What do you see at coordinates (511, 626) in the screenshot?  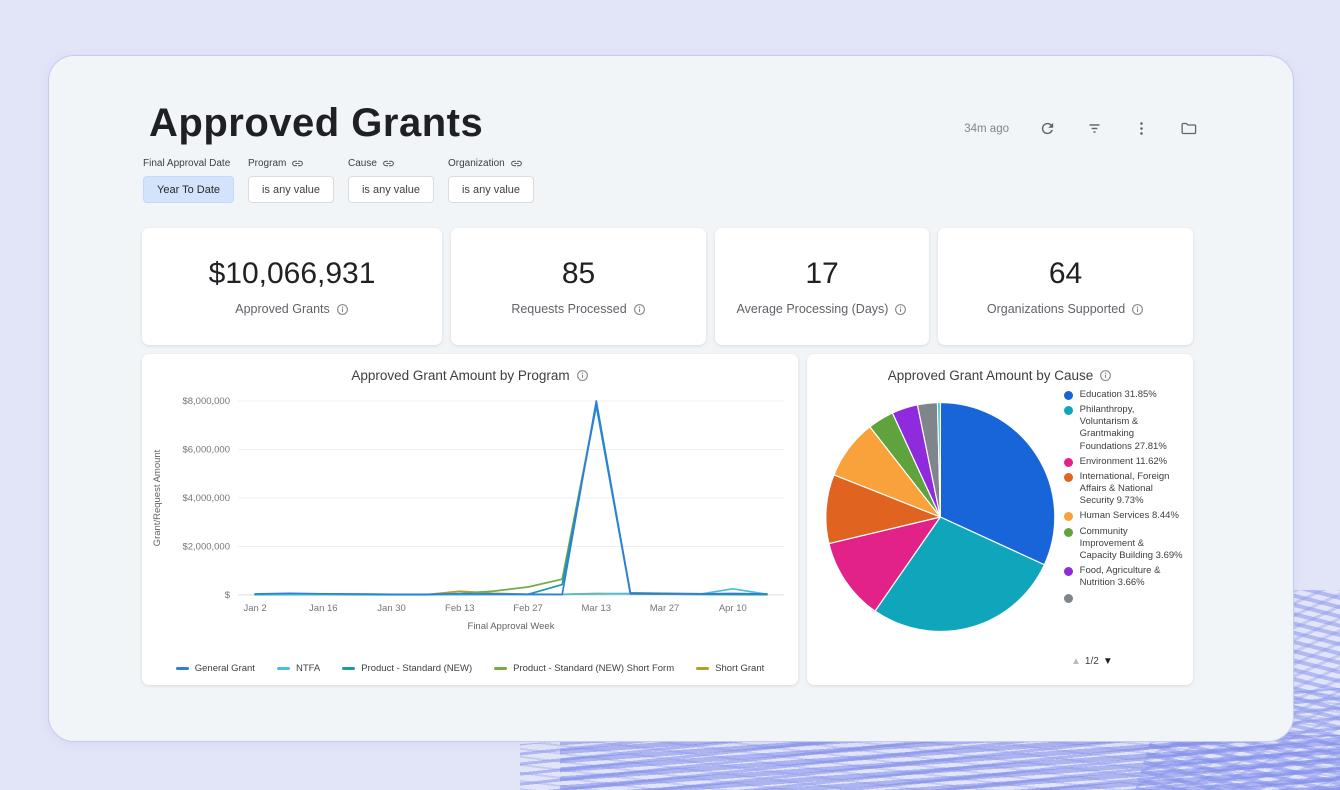 I see `x-axis-title: Final Approval Week` at bounding box center [511, 626].